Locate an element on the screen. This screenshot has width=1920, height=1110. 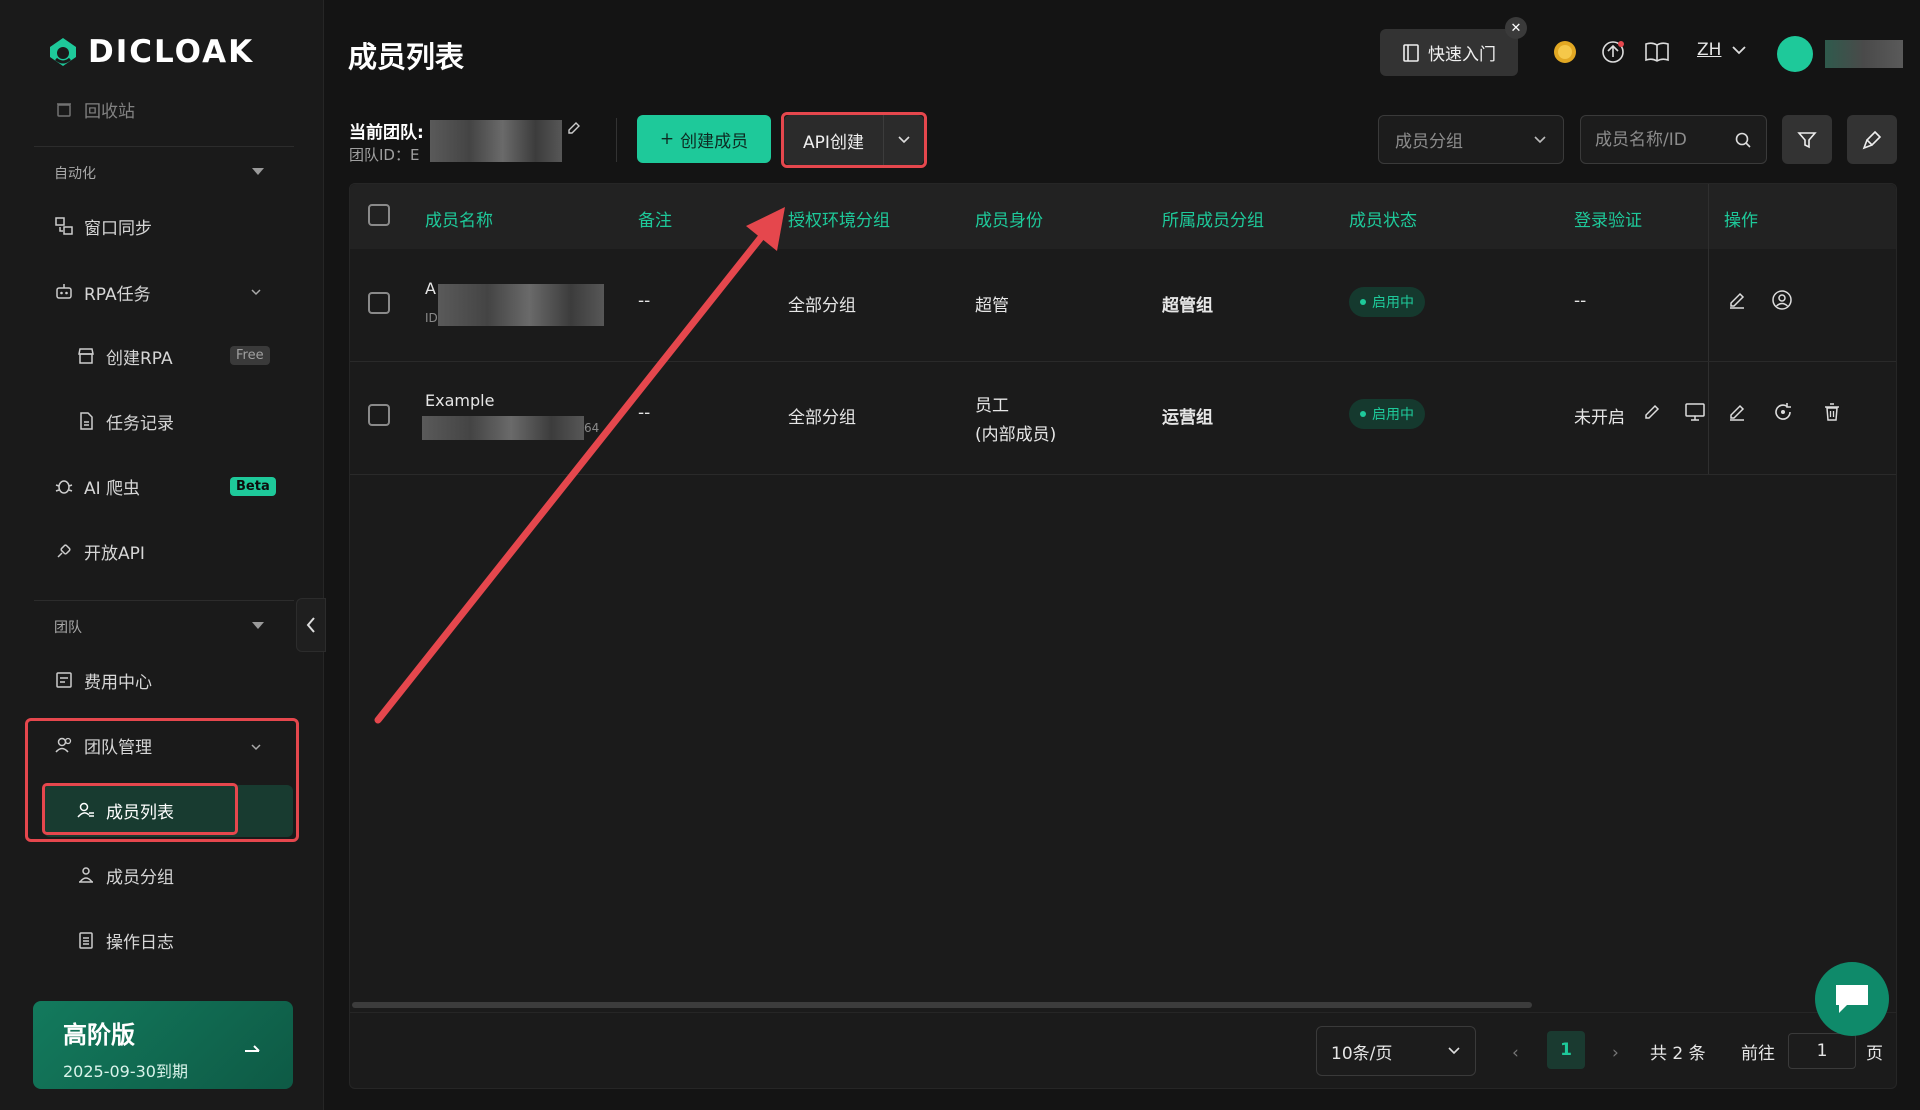
user-profile-icon is located at coordinates (1782, 300).